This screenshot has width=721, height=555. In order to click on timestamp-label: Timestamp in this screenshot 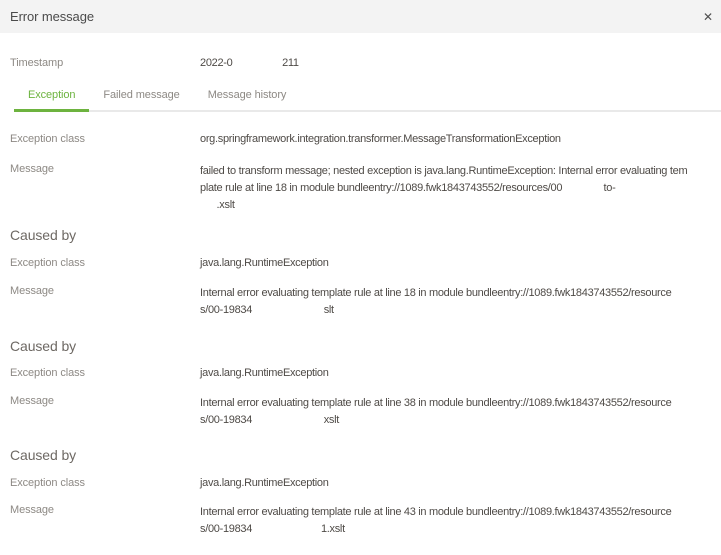, I will do `click(37, 63)`.